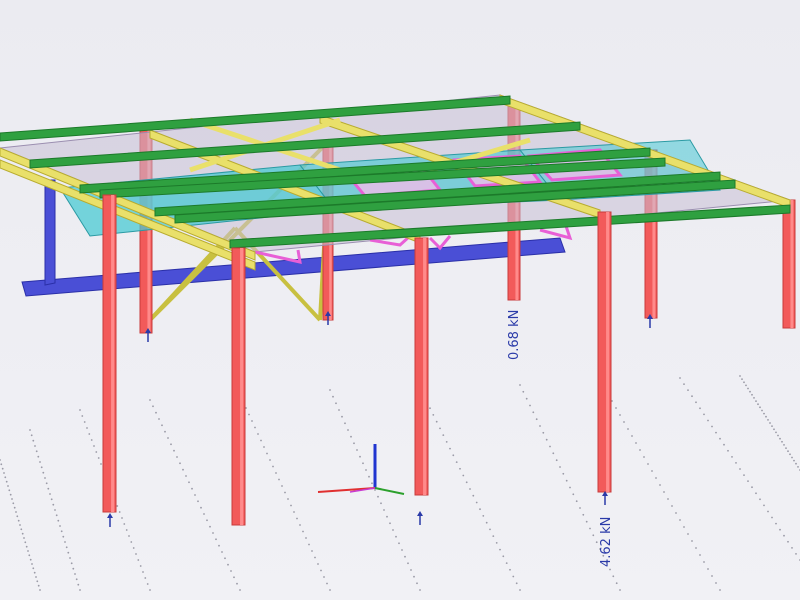  Describe the element at coordinates (361, 469) in the screenshot. I see `axis-triad` at that location.